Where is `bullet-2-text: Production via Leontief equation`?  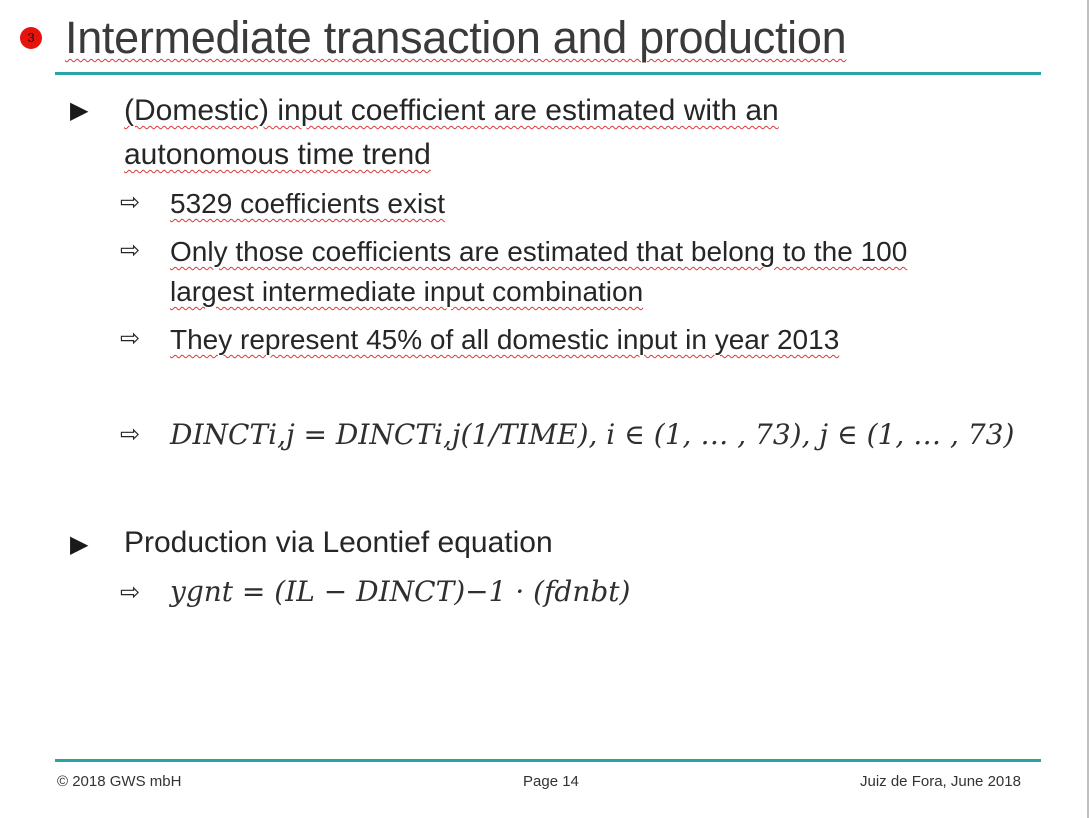 bullet-2-text: Production via Leontief equation is located at coordinates (338, 542).